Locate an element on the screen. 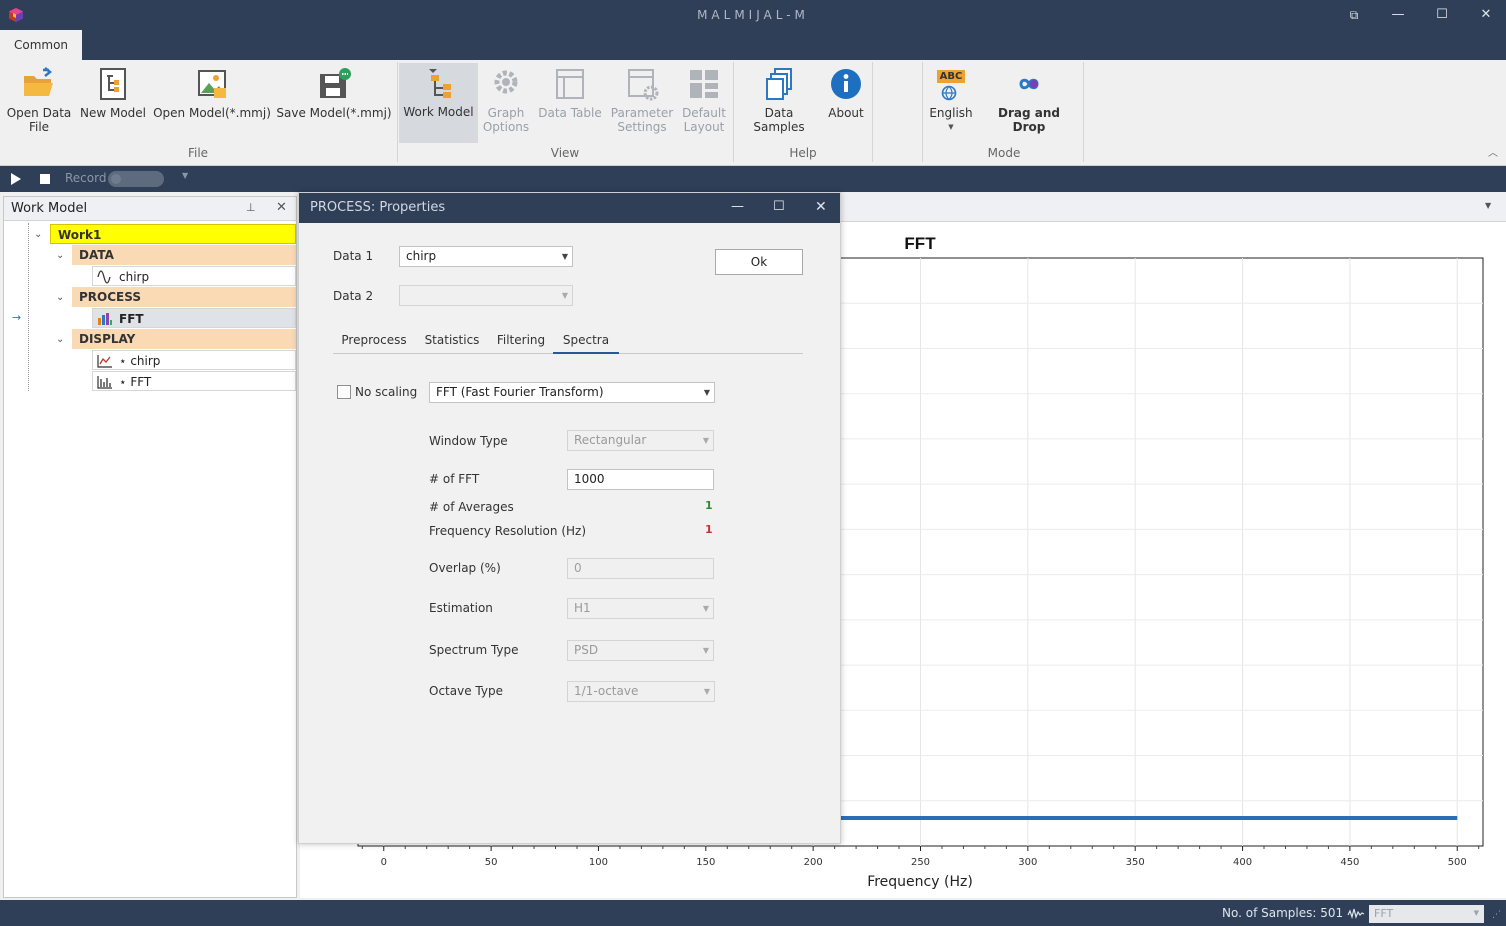 This screenshot has height=926, width=1506. no-scaling-checkbox is located at coordinates (344, 392).